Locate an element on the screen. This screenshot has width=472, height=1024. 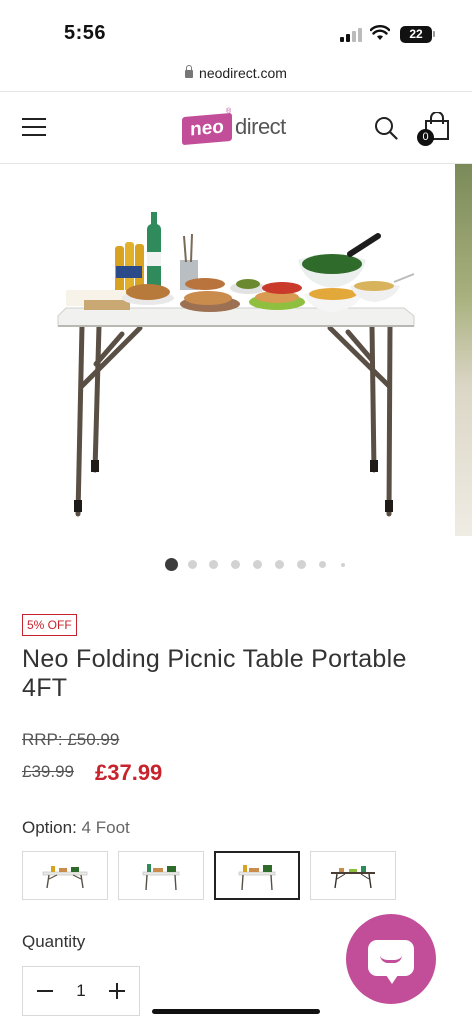
rrp-price: RRP: £50.99 is located at coordinates (71, 739).